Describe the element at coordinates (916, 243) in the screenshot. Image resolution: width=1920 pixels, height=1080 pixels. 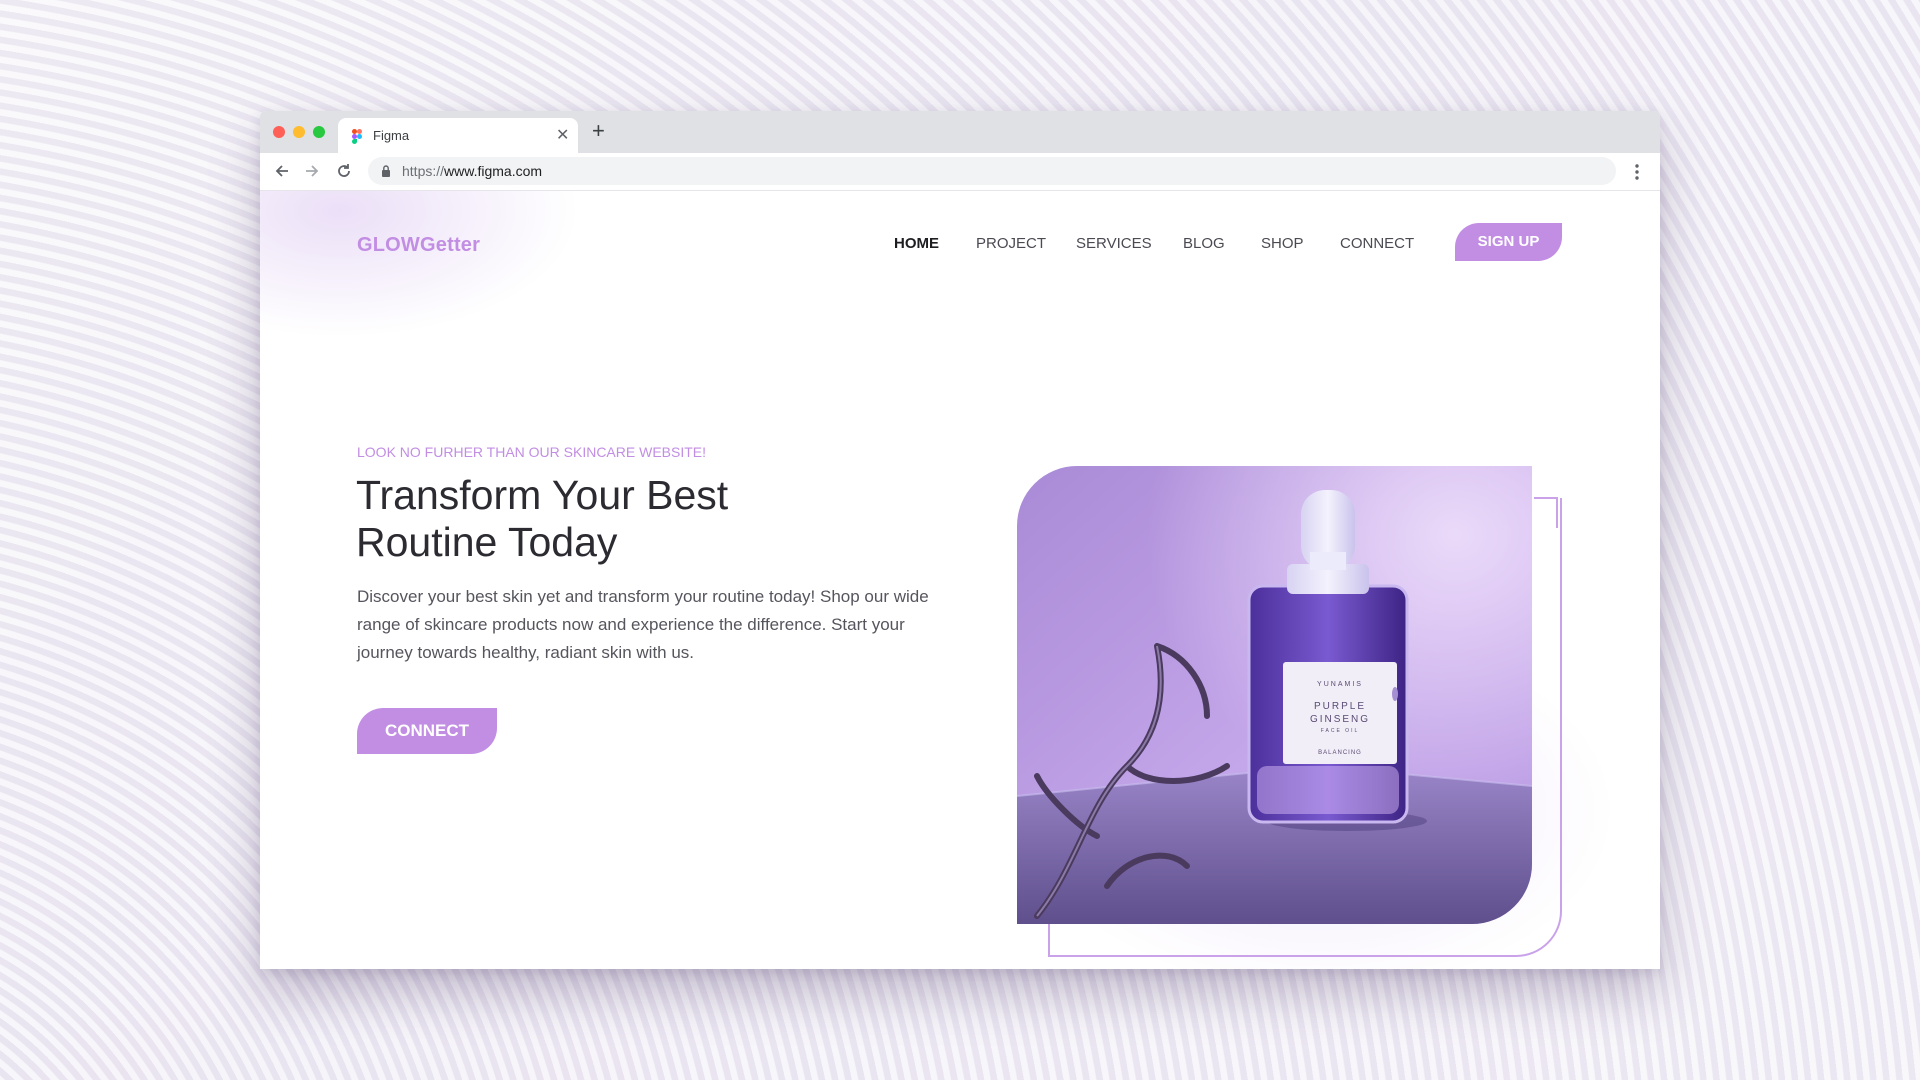
I see `nav-home: HOME` at that location.